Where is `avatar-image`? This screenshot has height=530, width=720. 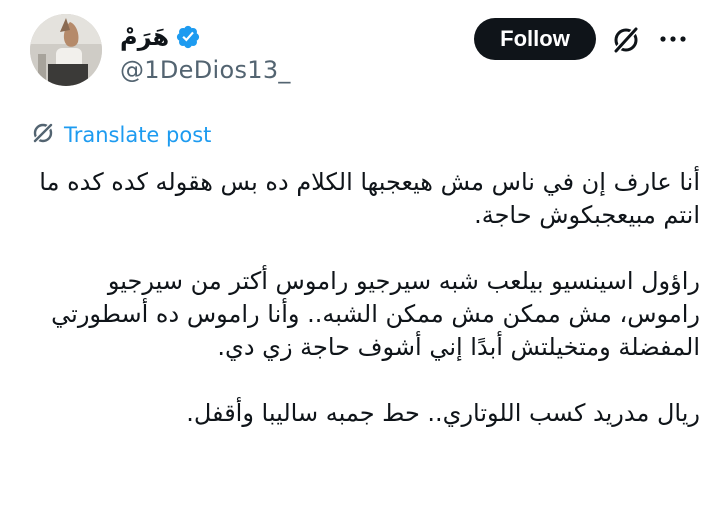
avatar-image is located at coordinates (66, 50).